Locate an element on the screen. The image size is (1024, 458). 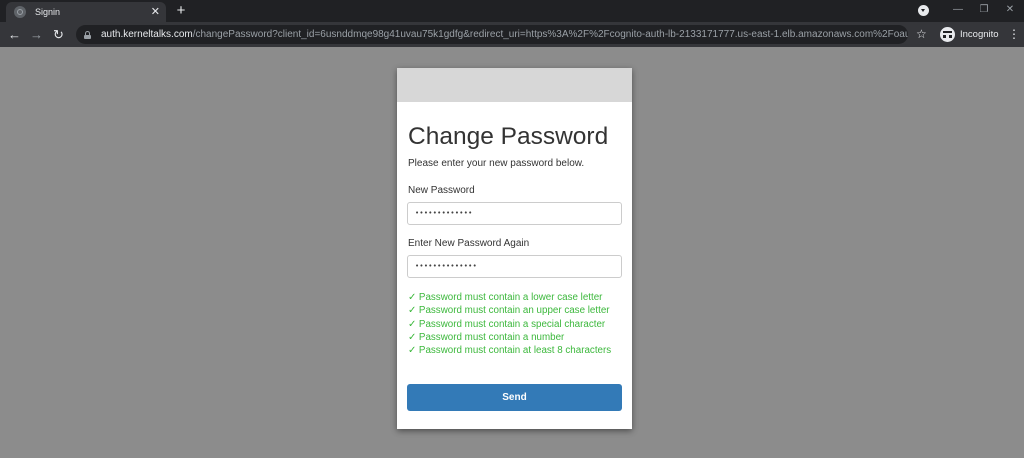
rule-number: ✓ Password must contain a number is located at coordinates (486, 337).